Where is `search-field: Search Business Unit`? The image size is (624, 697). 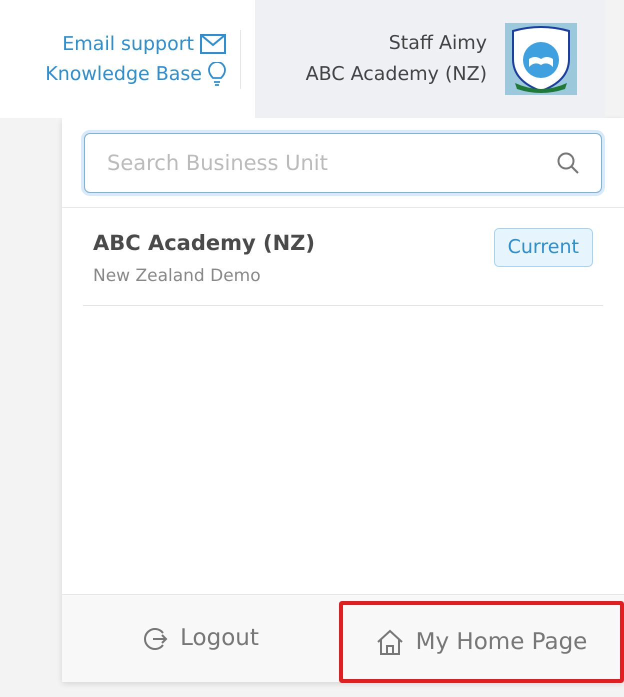
search-field: Search Business Unit is located at coordinates (343, 163).